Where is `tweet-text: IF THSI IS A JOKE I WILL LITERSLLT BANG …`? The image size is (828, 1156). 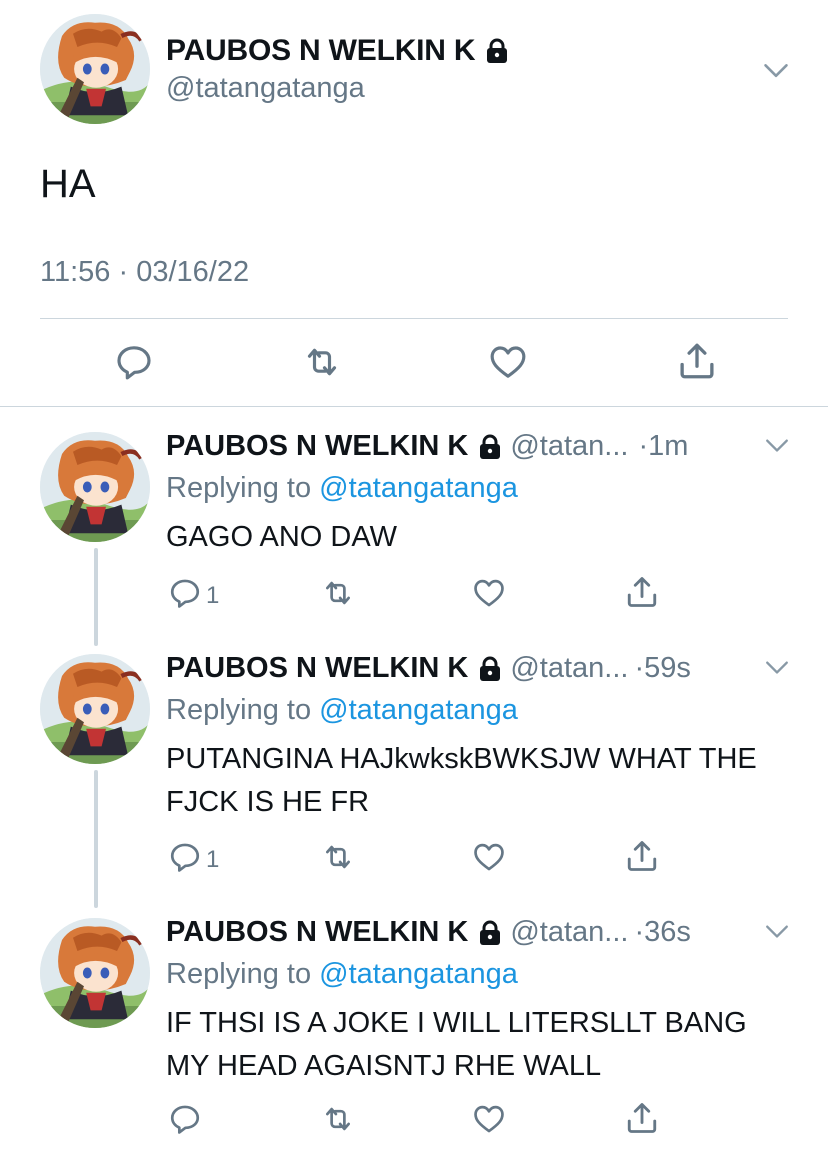
tweet-text: IF THSI IS A JOKE I WILL LITERSLLT BANG … is located at coordinates (456, 1044).